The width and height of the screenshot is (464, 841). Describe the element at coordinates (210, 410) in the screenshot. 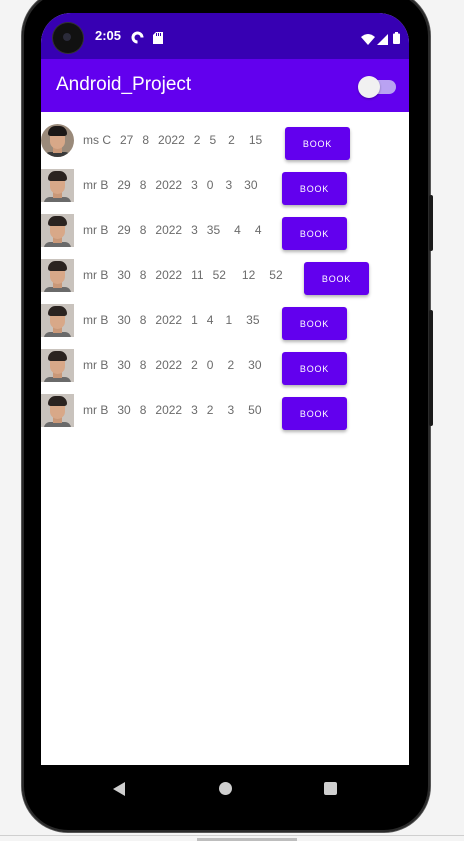

I see `value-2: 2` at that location.